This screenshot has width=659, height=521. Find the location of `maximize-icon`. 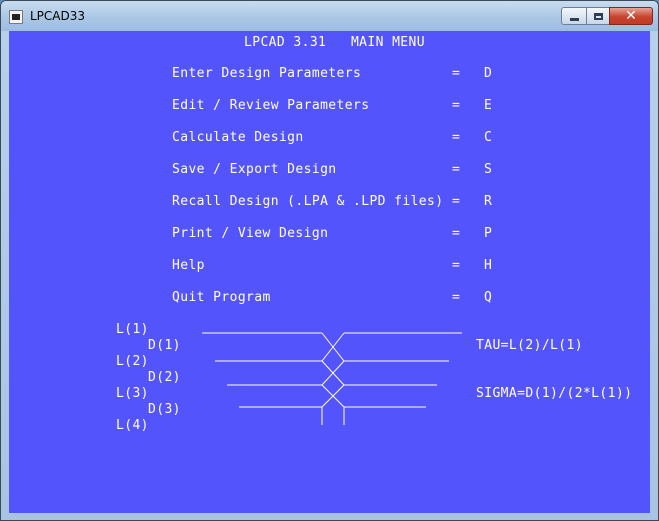

maximize-icon is located at coordinates (598, 16).